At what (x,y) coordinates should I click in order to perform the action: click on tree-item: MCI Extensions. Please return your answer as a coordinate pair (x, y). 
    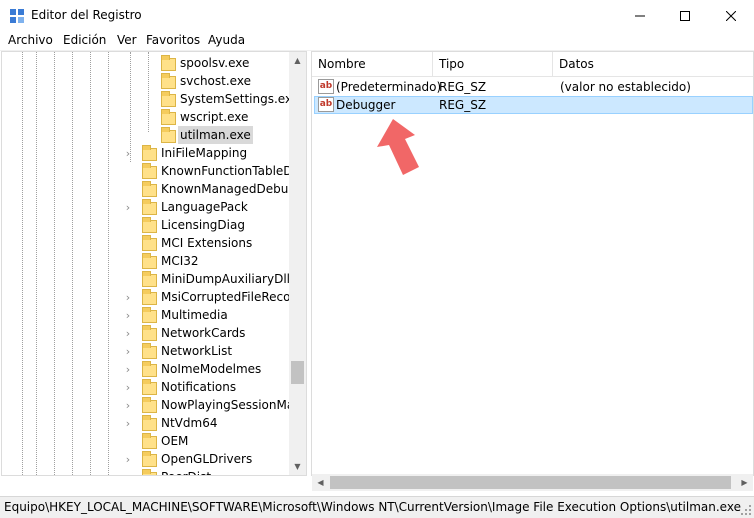
    Looking at the image, I should click on (145, 243).